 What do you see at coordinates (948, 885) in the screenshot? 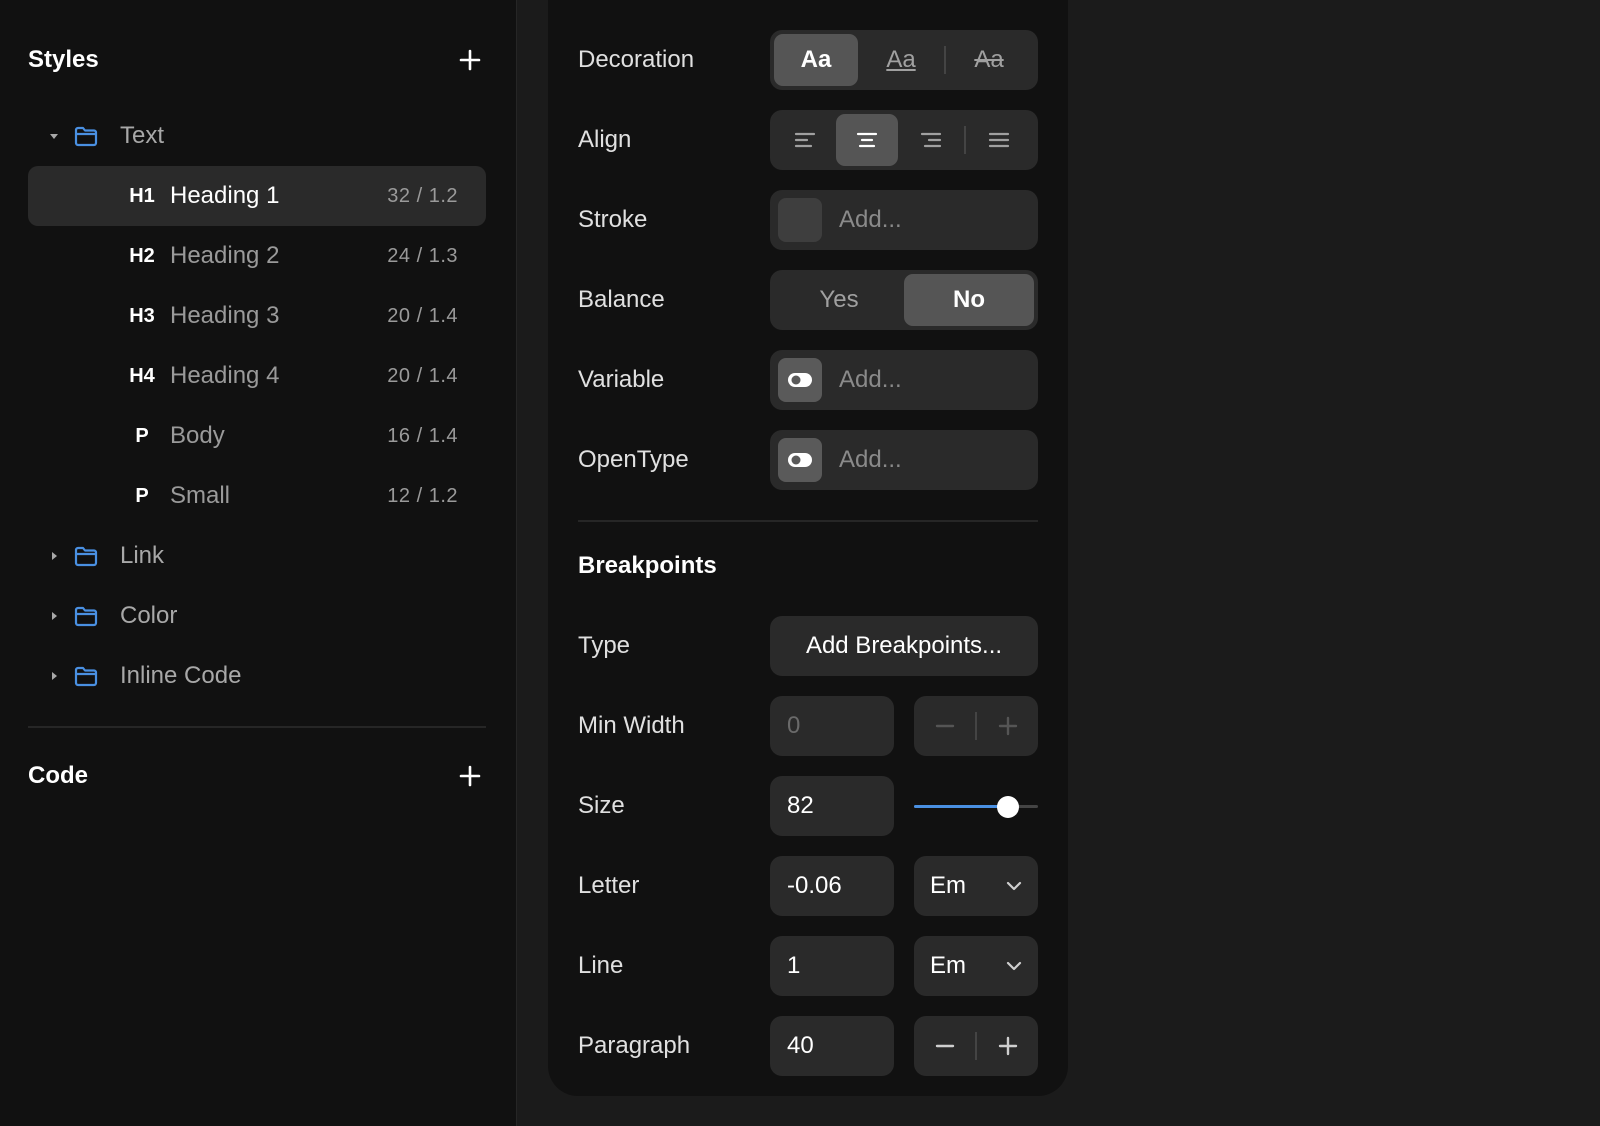
I see `letter-unit-value: Em` at bounding box center [948, 885].